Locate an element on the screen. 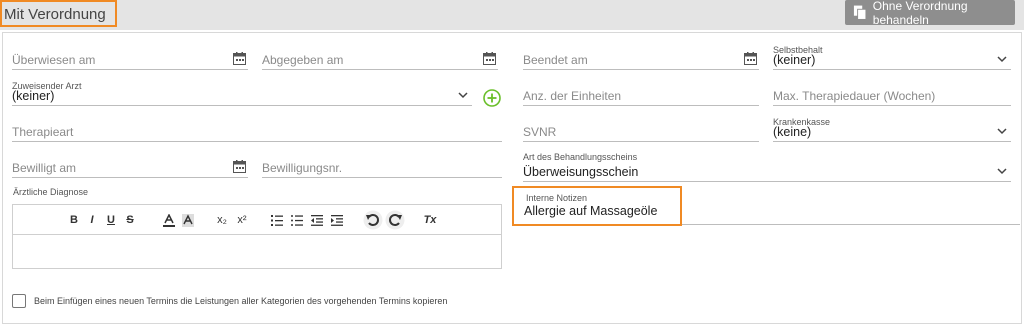 This screenshot has height=326, width=1024. underline-button: U is located at coordinates (111, 220).